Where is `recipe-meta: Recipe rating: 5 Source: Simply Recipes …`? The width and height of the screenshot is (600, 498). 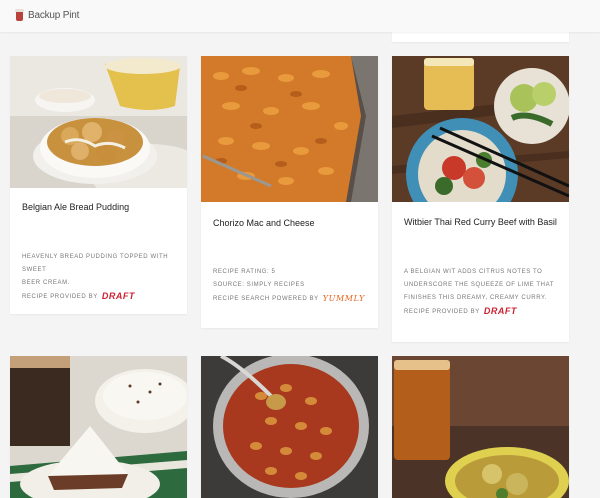
recipe-meta: Recipe rating: 5 Source: Simply Recipes … is located at coordinates (289, 286).